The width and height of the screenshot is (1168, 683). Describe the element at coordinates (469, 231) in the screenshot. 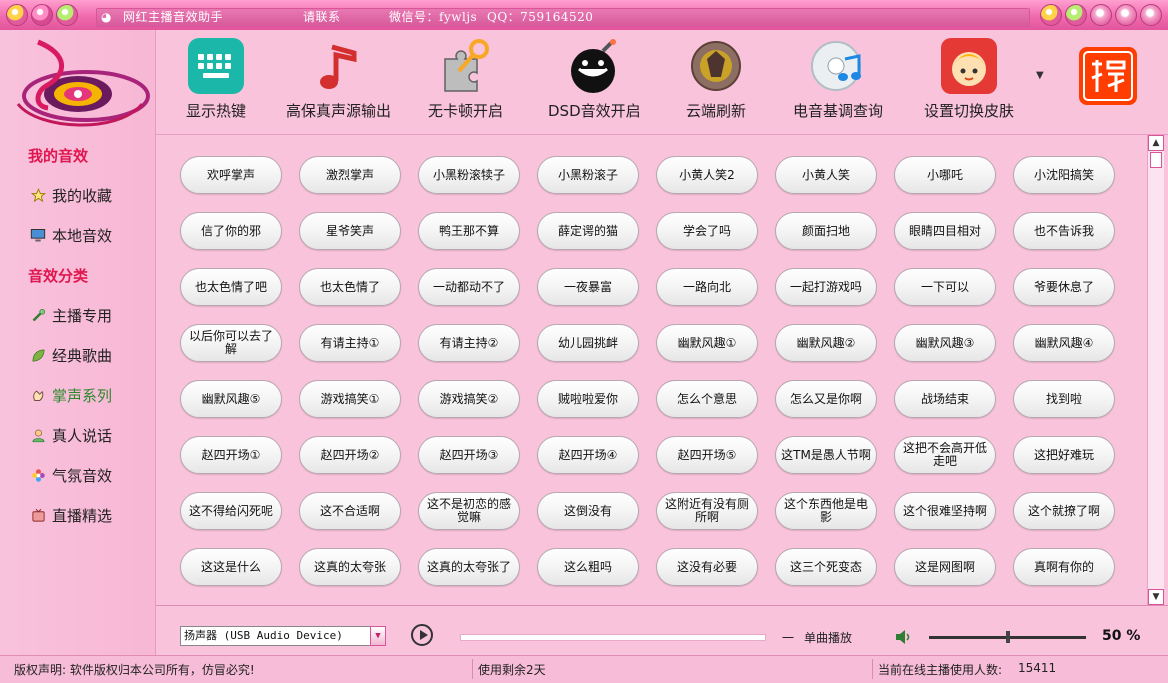

I see `sound-button: 鸭王那不算` at that location.